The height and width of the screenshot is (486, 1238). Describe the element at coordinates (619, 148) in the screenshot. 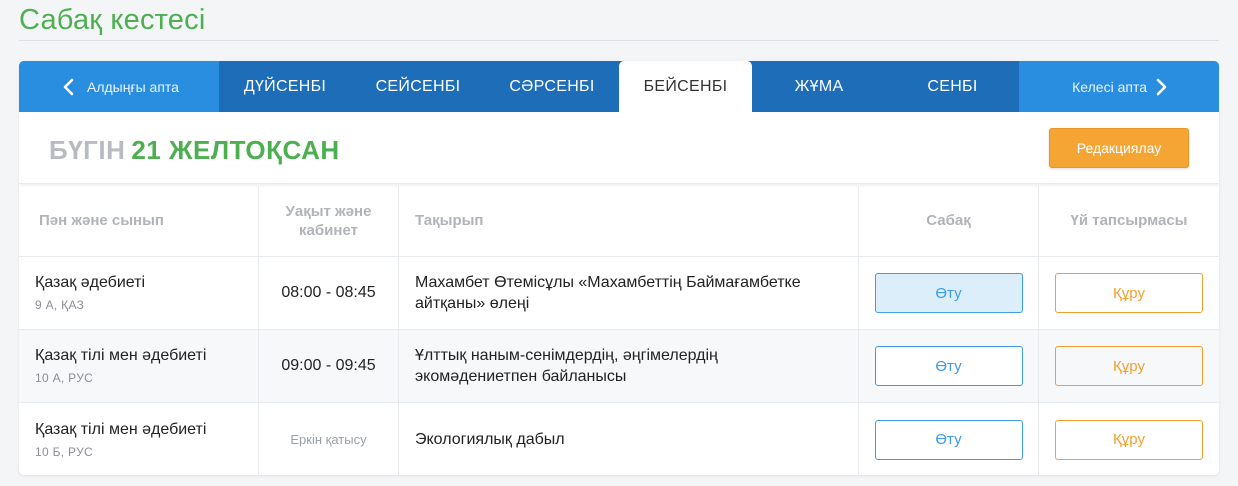

I see `today-header: БҮГІН 21 ЖЕЛТОҚСАН Редакциялау` at that location.